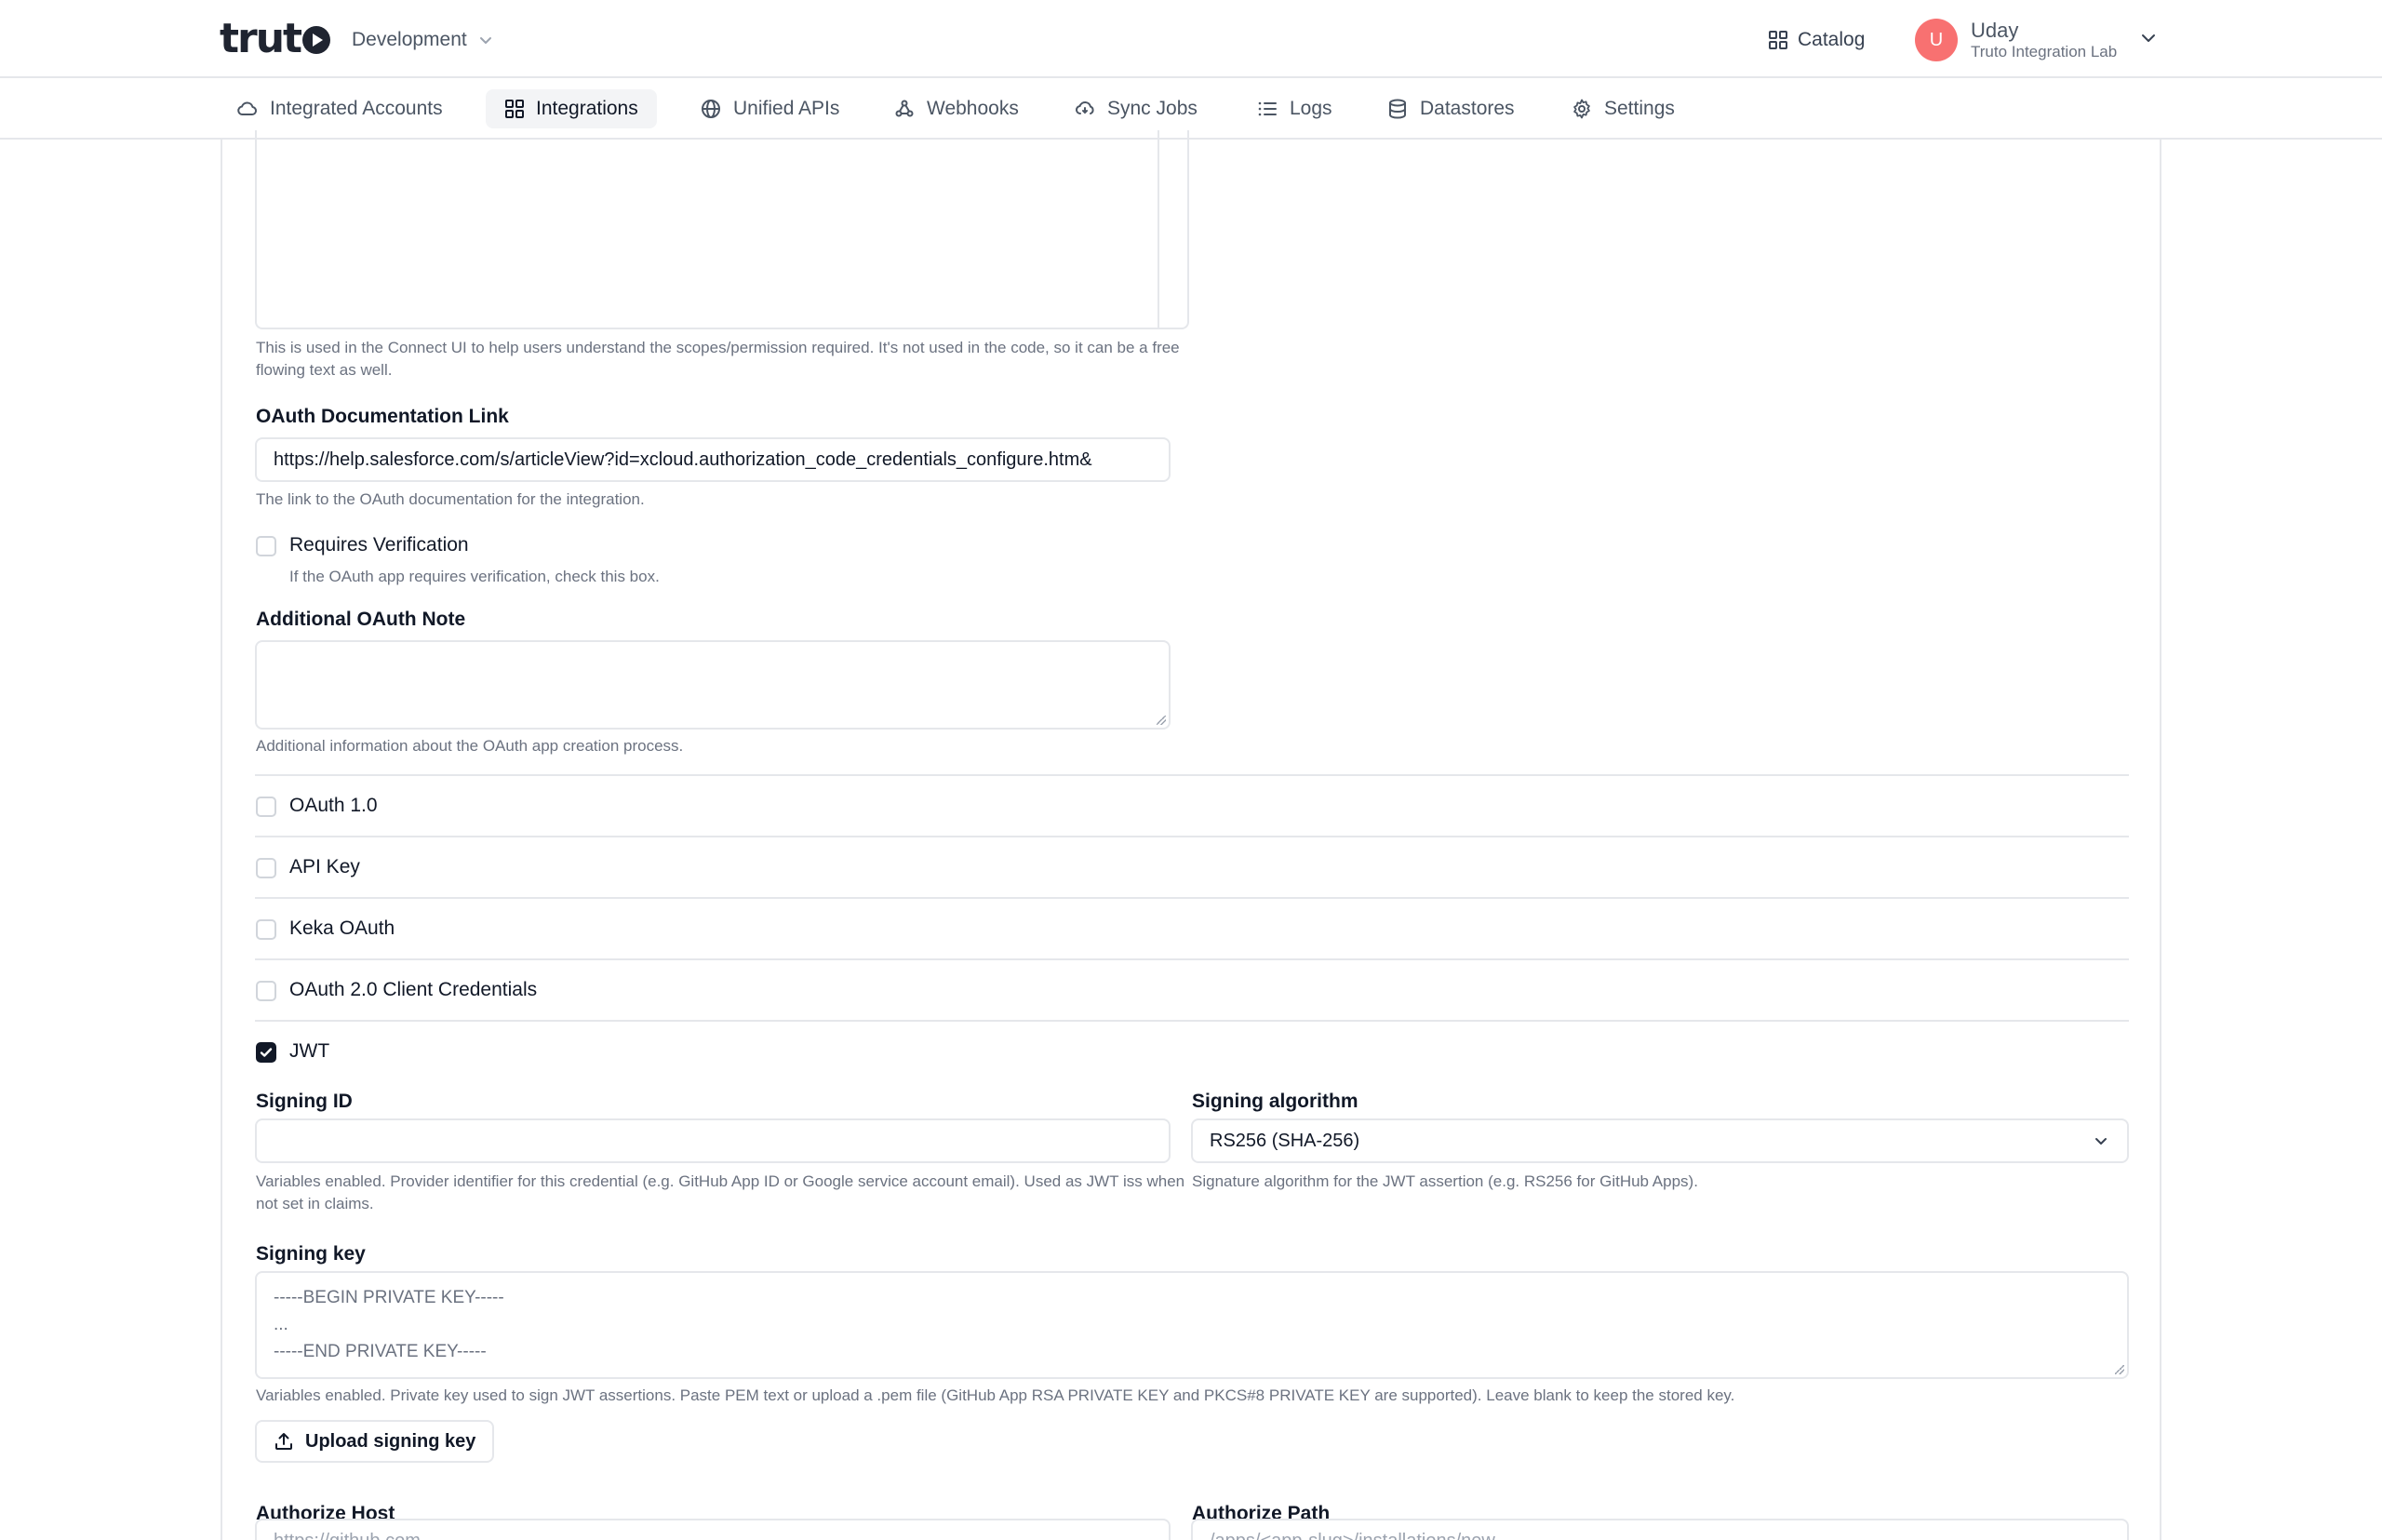 Image resolution: width=2382 pixels, height=1540 pixels. What do you see at coordinates (1622, 109) in the screenshot?
I see `nav-item-settings: Settings` at bounding box center [1622, 109].